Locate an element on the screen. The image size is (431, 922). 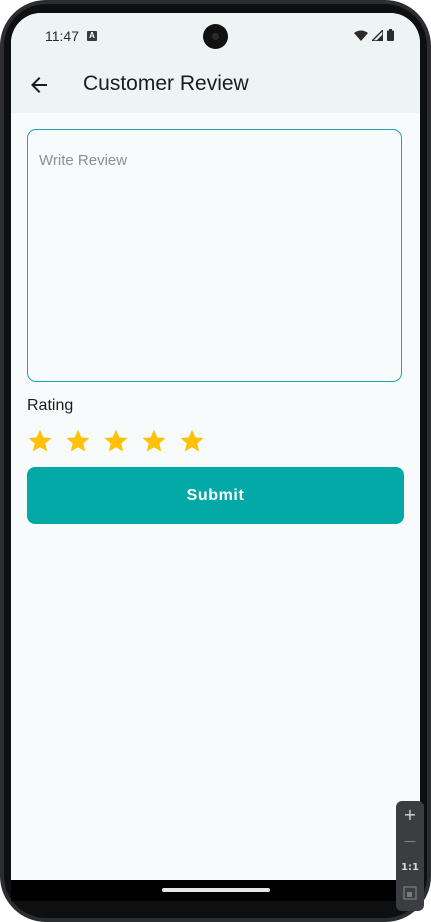
arrow-left-icon is located at coordinates (39, 85).